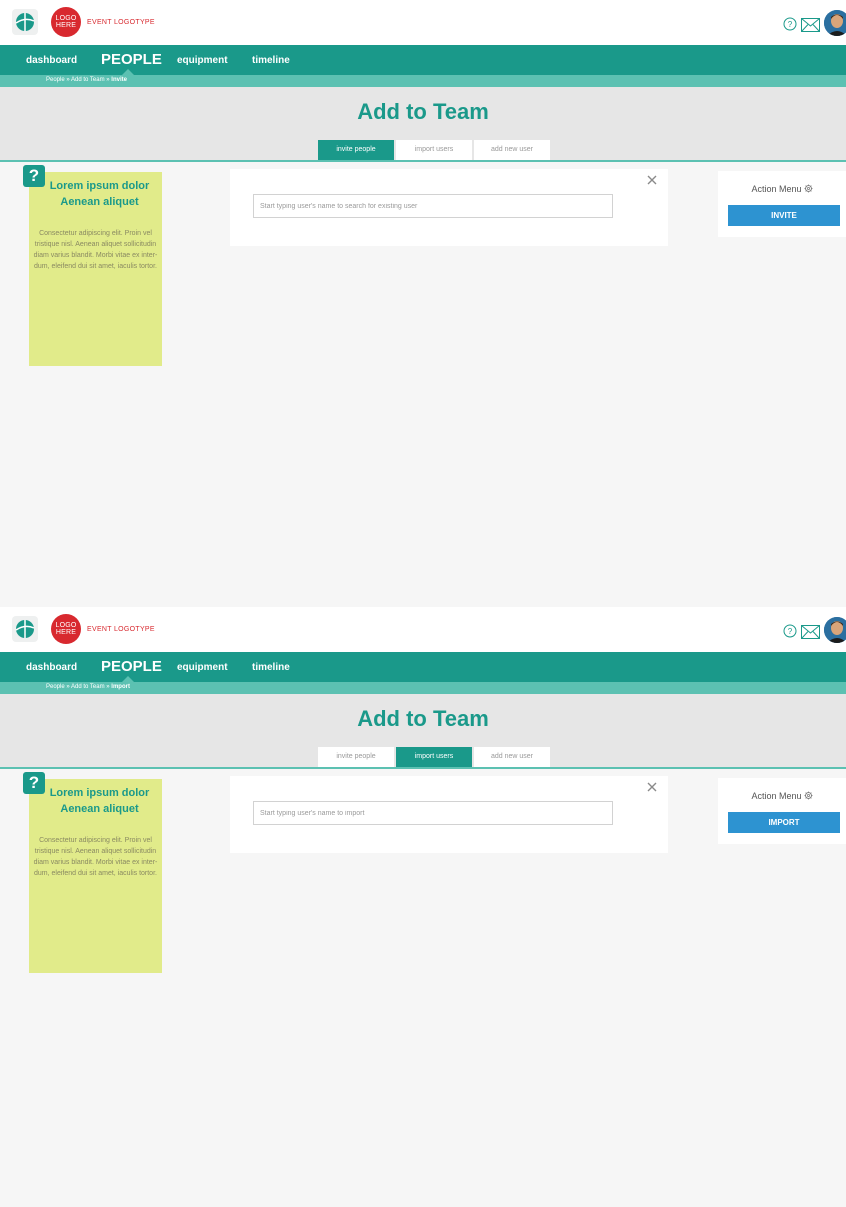  I want to click on breadcrumb: People » Add to Team » Invite, so click(86, 80).